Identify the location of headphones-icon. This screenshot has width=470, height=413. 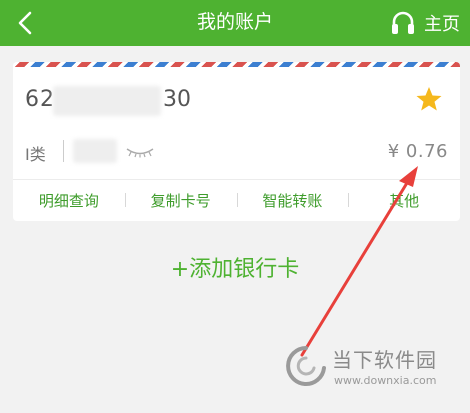
(403, 22).